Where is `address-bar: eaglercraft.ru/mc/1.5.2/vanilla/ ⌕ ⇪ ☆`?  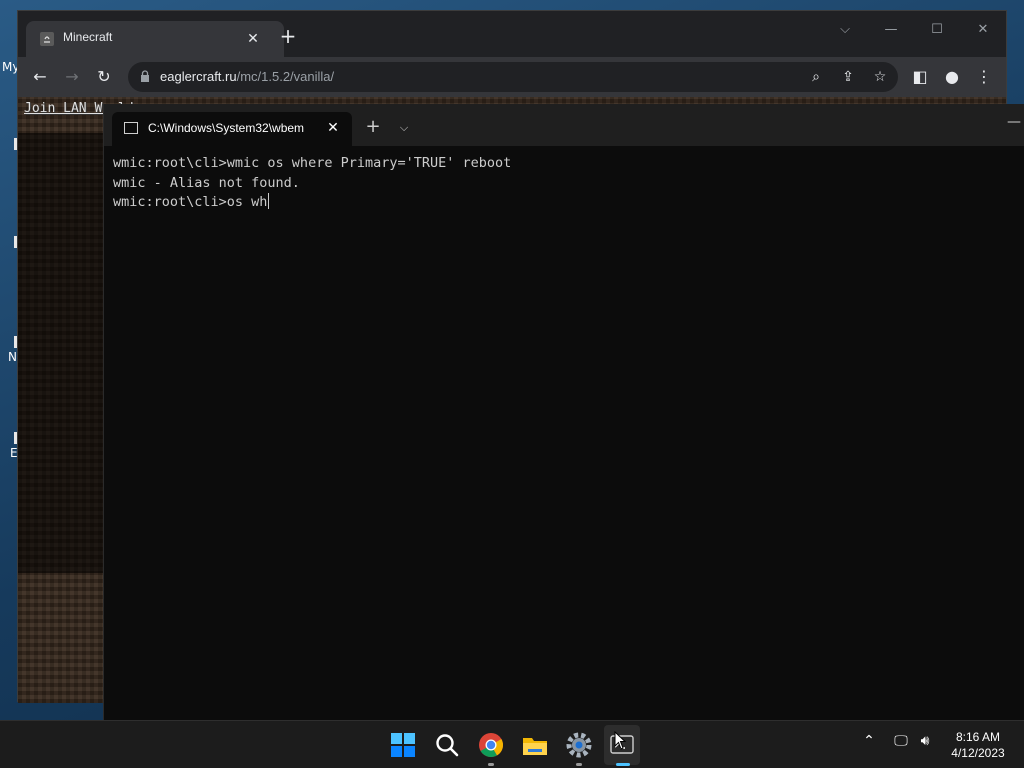 address-bar: eaglercraft.ru/mc/1.5.2/vanilla/ ⌕ ⇪ ☆ is located at coordinates (513, 77).